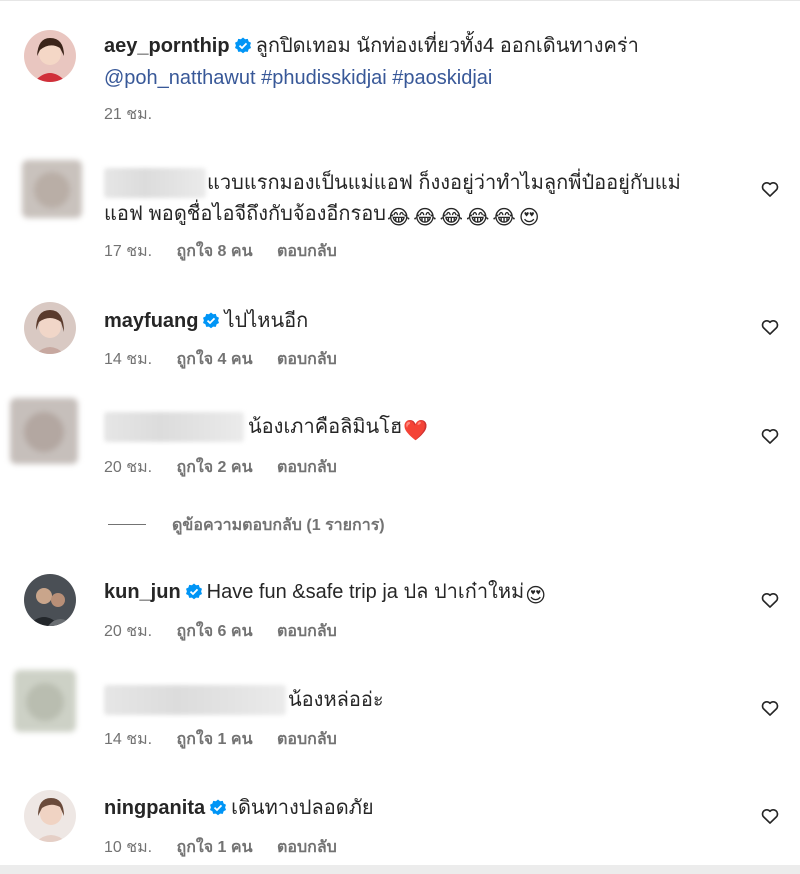  What do you see at coordinates (151, 321) in the screenshot?
I see `comment-username: mayfuang` at bounding box center [151, 321].